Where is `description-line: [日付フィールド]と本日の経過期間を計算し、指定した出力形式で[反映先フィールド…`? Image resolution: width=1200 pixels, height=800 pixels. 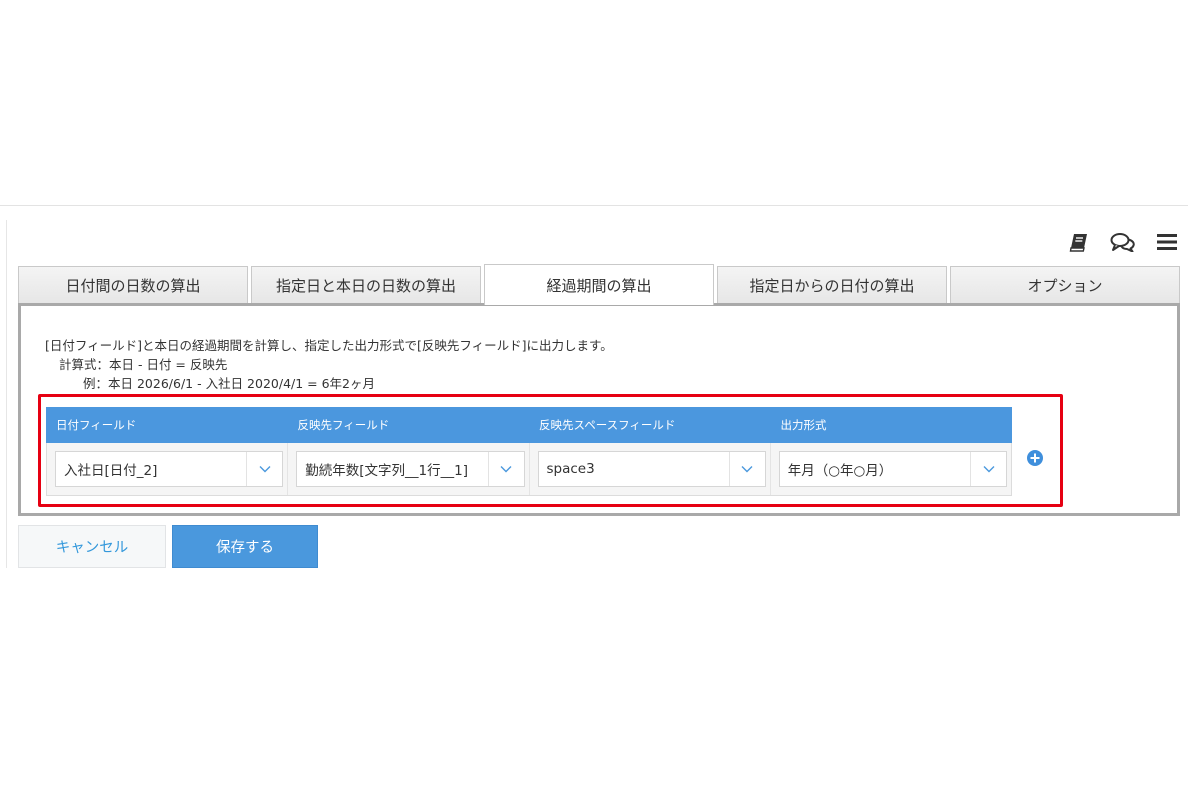 description-line: [日付フィールド]と本日の経過期間を計算し、指定した出力形式で[反映先フィールド… is located at coordinates (329, 345).